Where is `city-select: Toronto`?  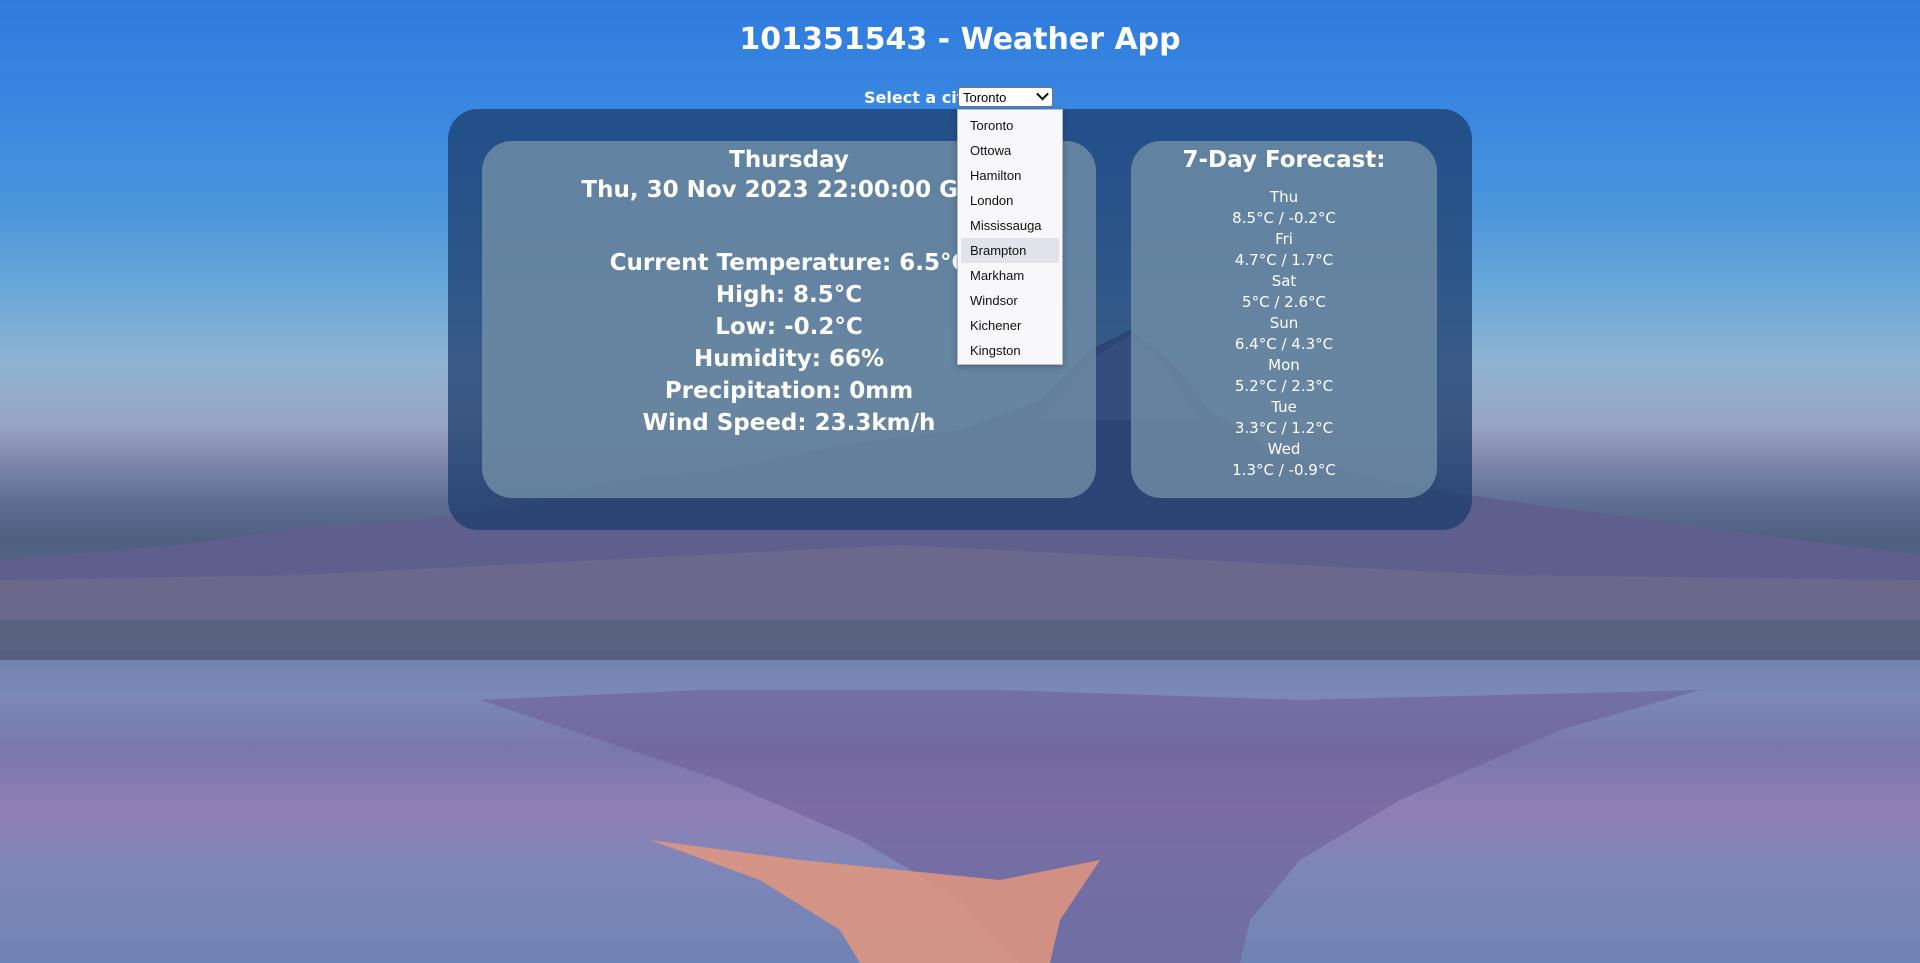 city-select: Toronto is located at coordinates (1005, 97).